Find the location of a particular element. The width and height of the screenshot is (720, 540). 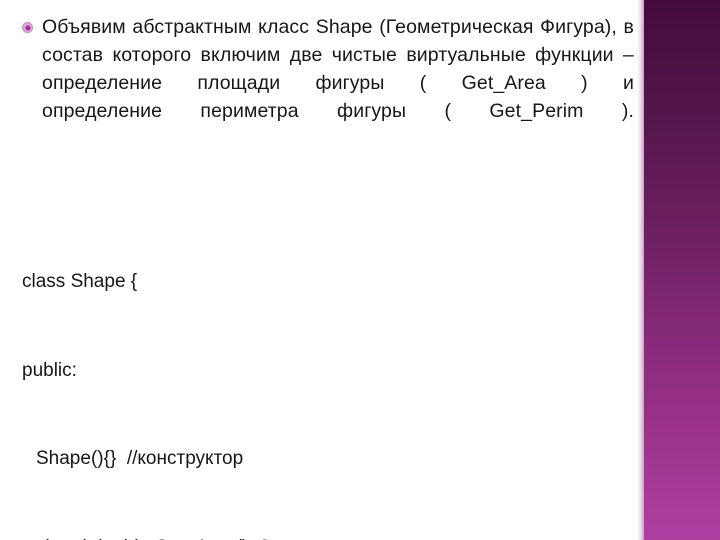

code-line-2: public: is located at coordinates (49, 370).